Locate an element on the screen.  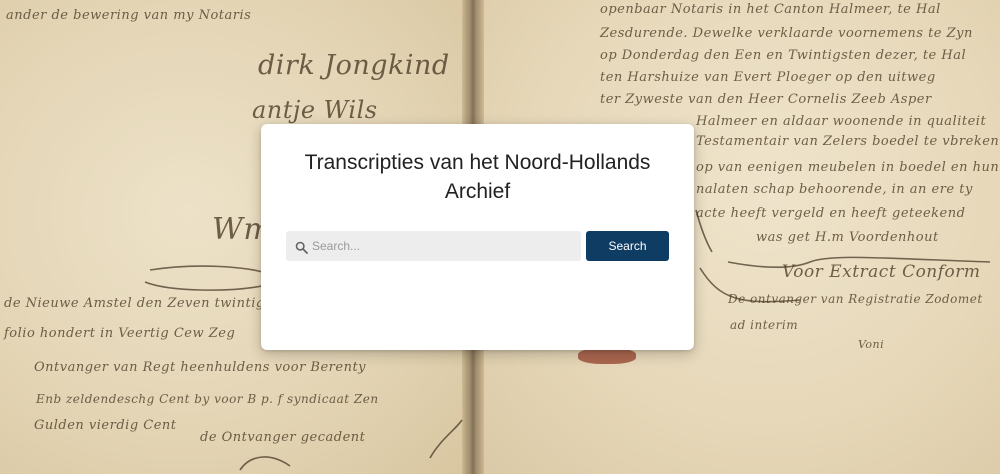
left-line-2: dirk Jongkind is located at coordinates (354, 65).